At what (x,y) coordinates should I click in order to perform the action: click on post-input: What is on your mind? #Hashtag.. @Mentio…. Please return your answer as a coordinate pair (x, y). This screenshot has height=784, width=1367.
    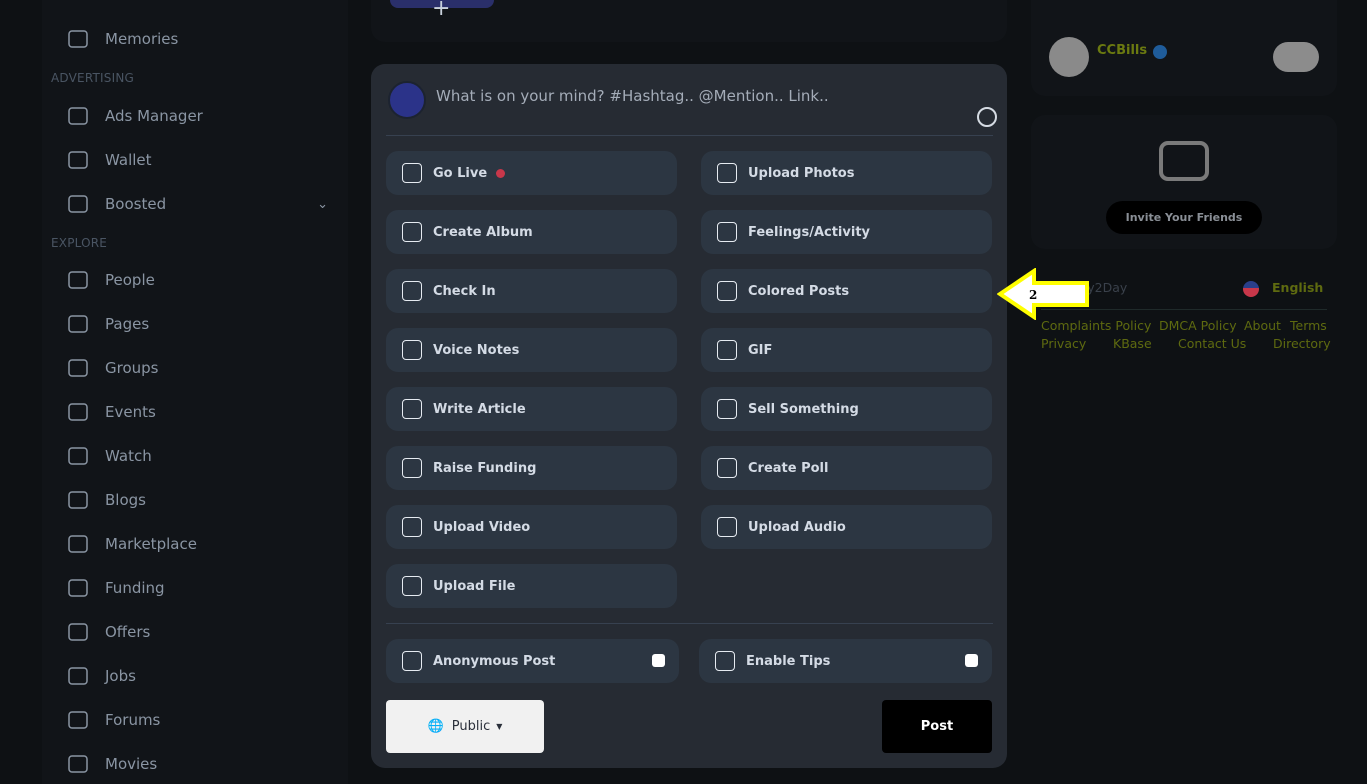
    Looking at the image, I should click on (632, 96).